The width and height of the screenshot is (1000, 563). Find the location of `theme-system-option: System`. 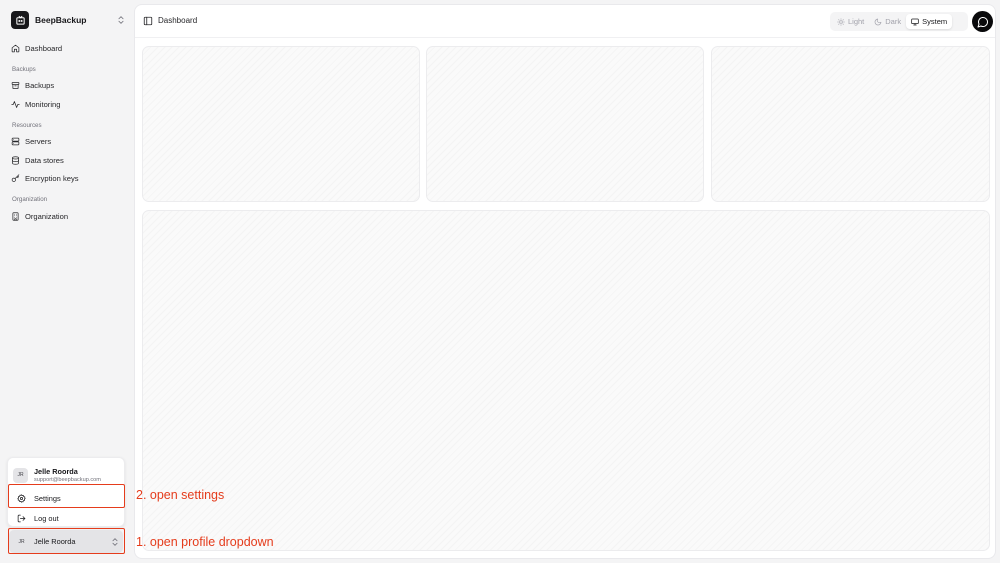

theme-system-option: System is located at coordinates (929, 21).